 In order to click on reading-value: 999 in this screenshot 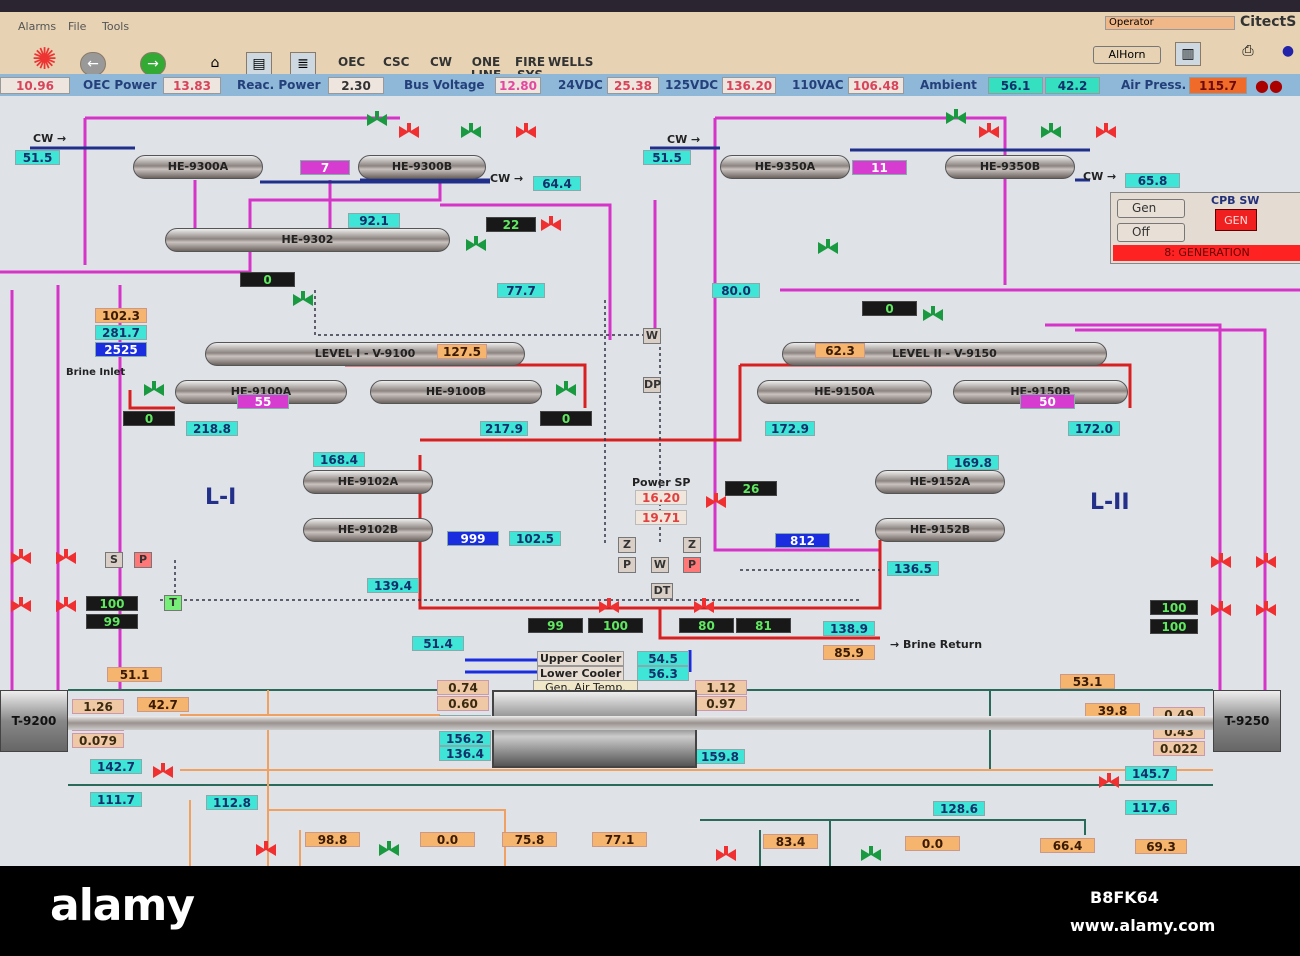, I will do `click(473, 538)`.